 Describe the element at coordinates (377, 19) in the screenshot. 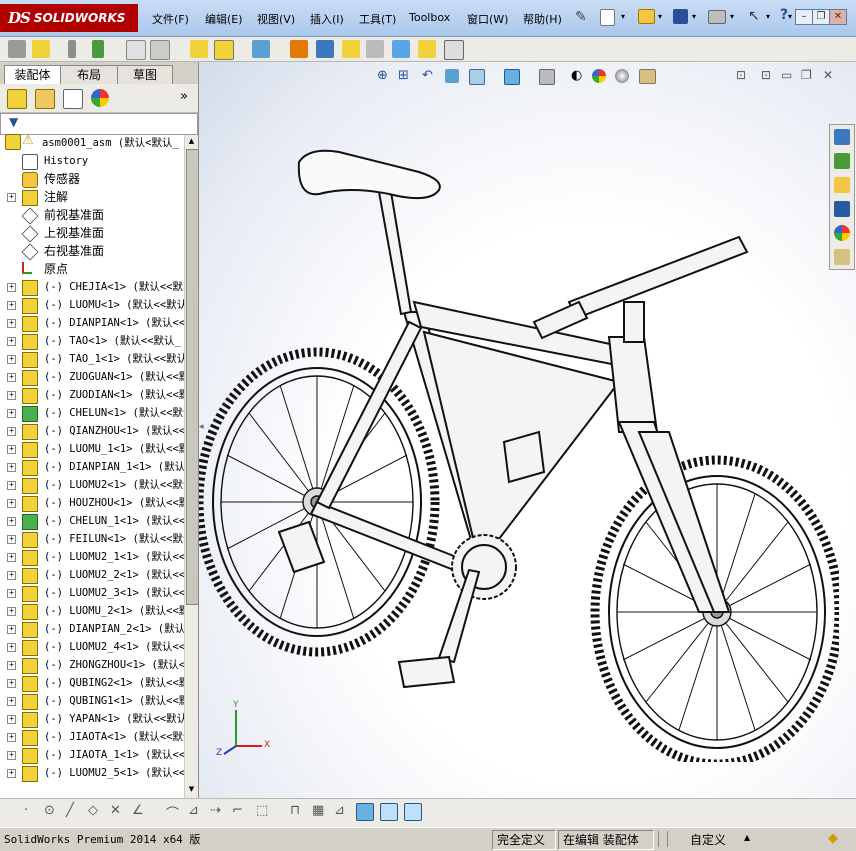

I see `menu-tools: 工具(T)` at that location.